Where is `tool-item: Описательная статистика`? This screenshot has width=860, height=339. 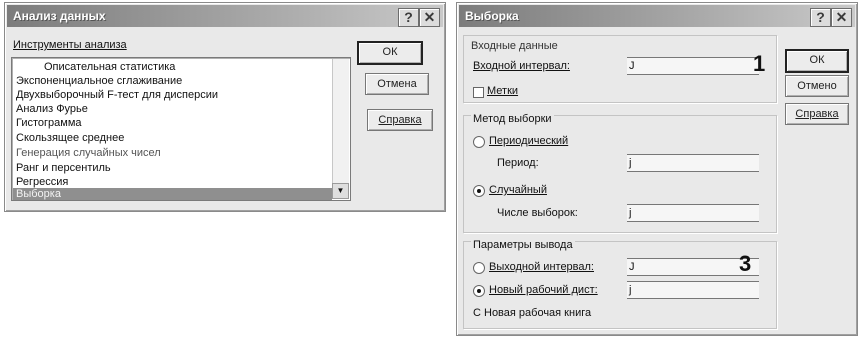 tool-item: Описательная статистика is located at coordinates (109, 67).